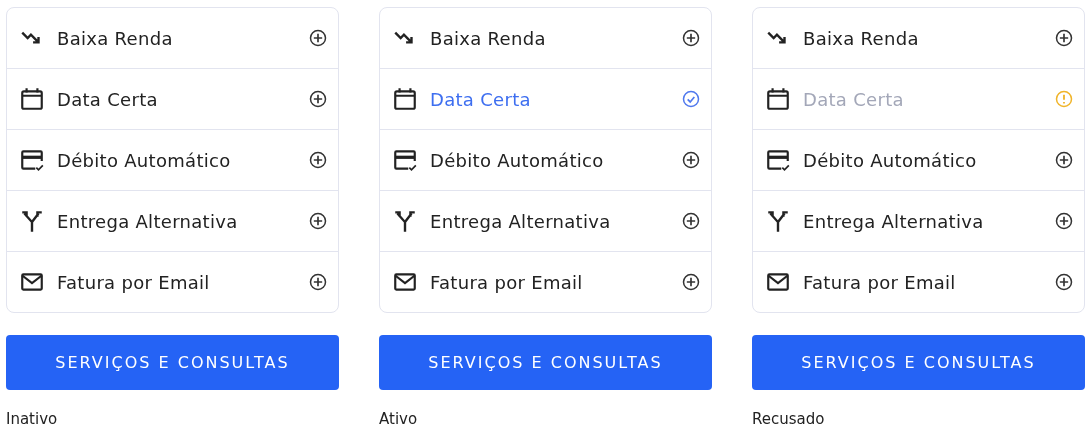 Image resolution: width=1092 pixels, height=431 pixels. Describe the element at coordinates (399, 419) in the screenshot. I see `state-caption: Ativo` at that location.